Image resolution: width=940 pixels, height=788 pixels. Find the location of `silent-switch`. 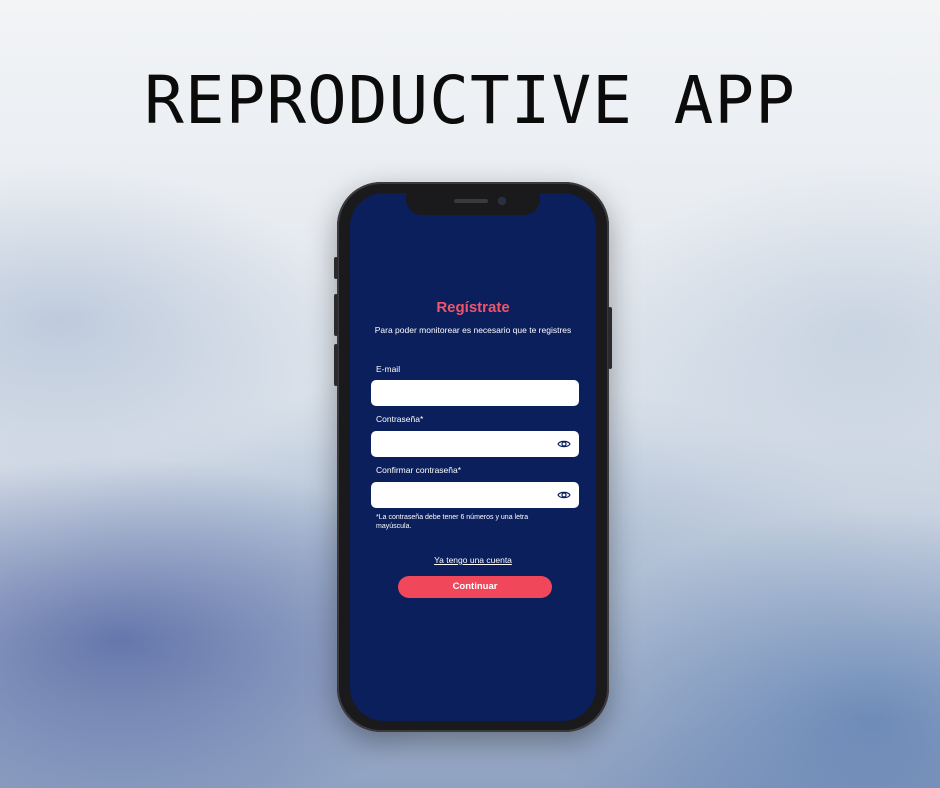

silent-switch is located at coordinates (336, 268).